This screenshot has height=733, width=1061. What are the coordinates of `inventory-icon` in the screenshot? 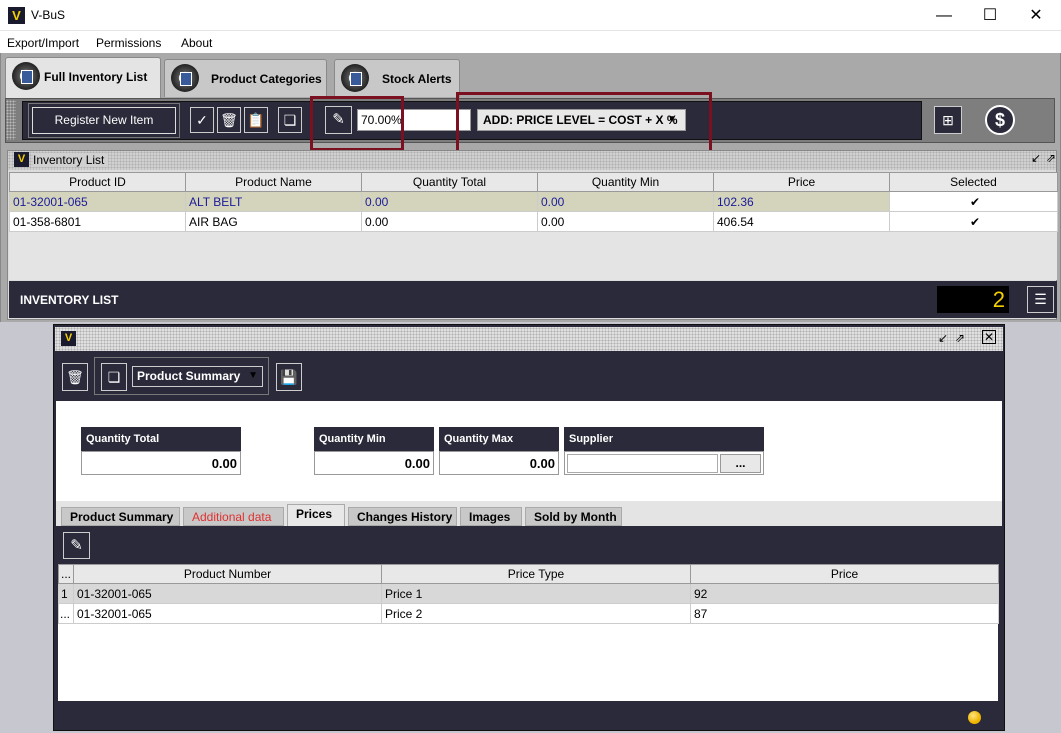 It's located at (26, 76).